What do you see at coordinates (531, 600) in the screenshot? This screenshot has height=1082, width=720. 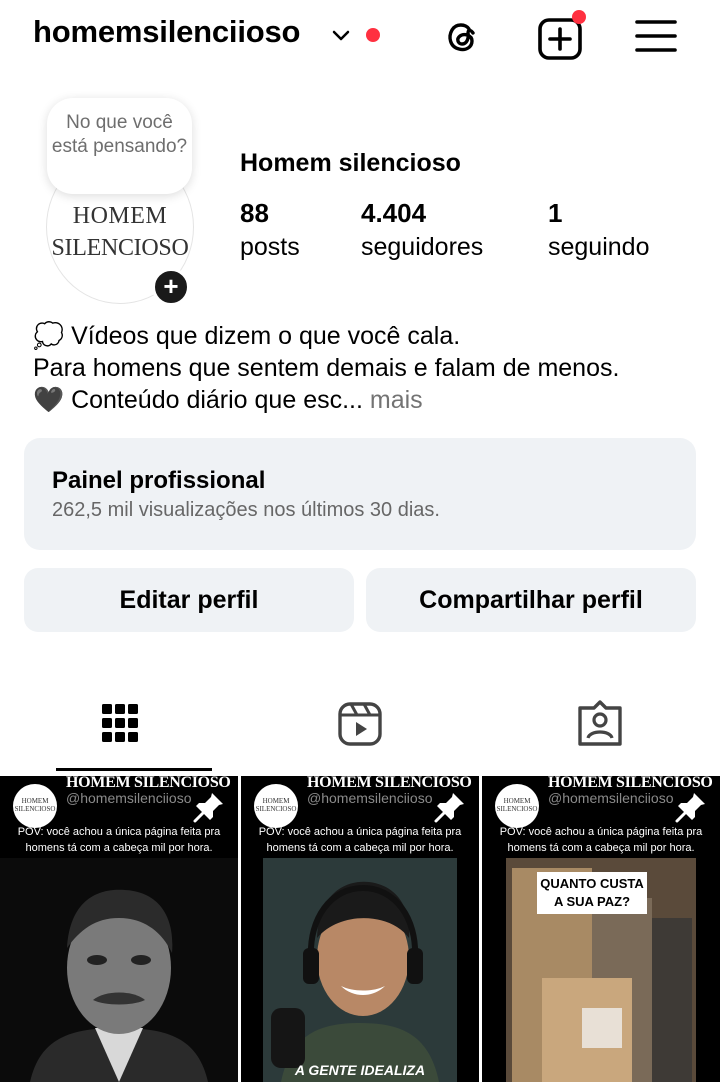 I see `share-profile-button: Compartilhar perfil` at bounding box center [531, 600].